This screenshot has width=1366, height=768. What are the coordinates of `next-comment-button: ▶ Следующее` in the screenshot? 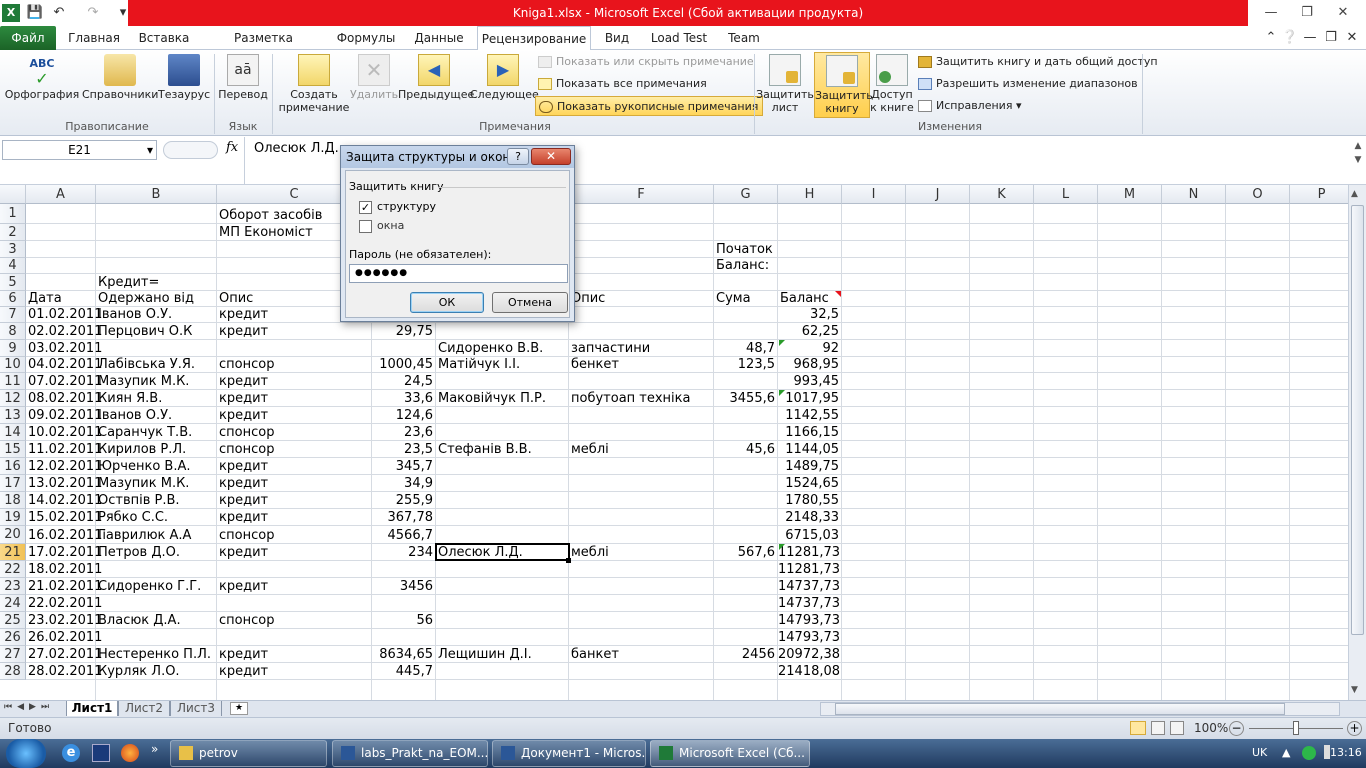 It's located at (504, 77).